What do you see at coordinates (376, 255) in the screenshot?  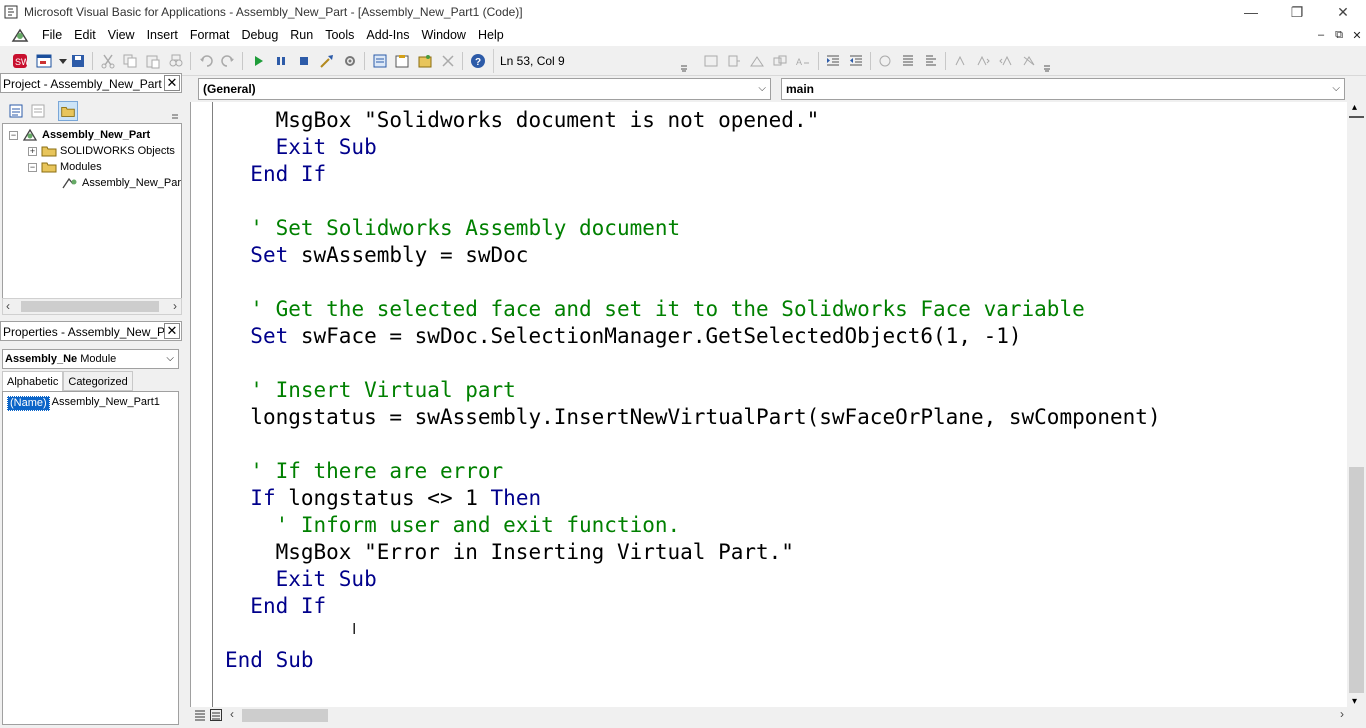 I see `code-line: Set swAssembly = swDoc` at bounding box center [376, 255].